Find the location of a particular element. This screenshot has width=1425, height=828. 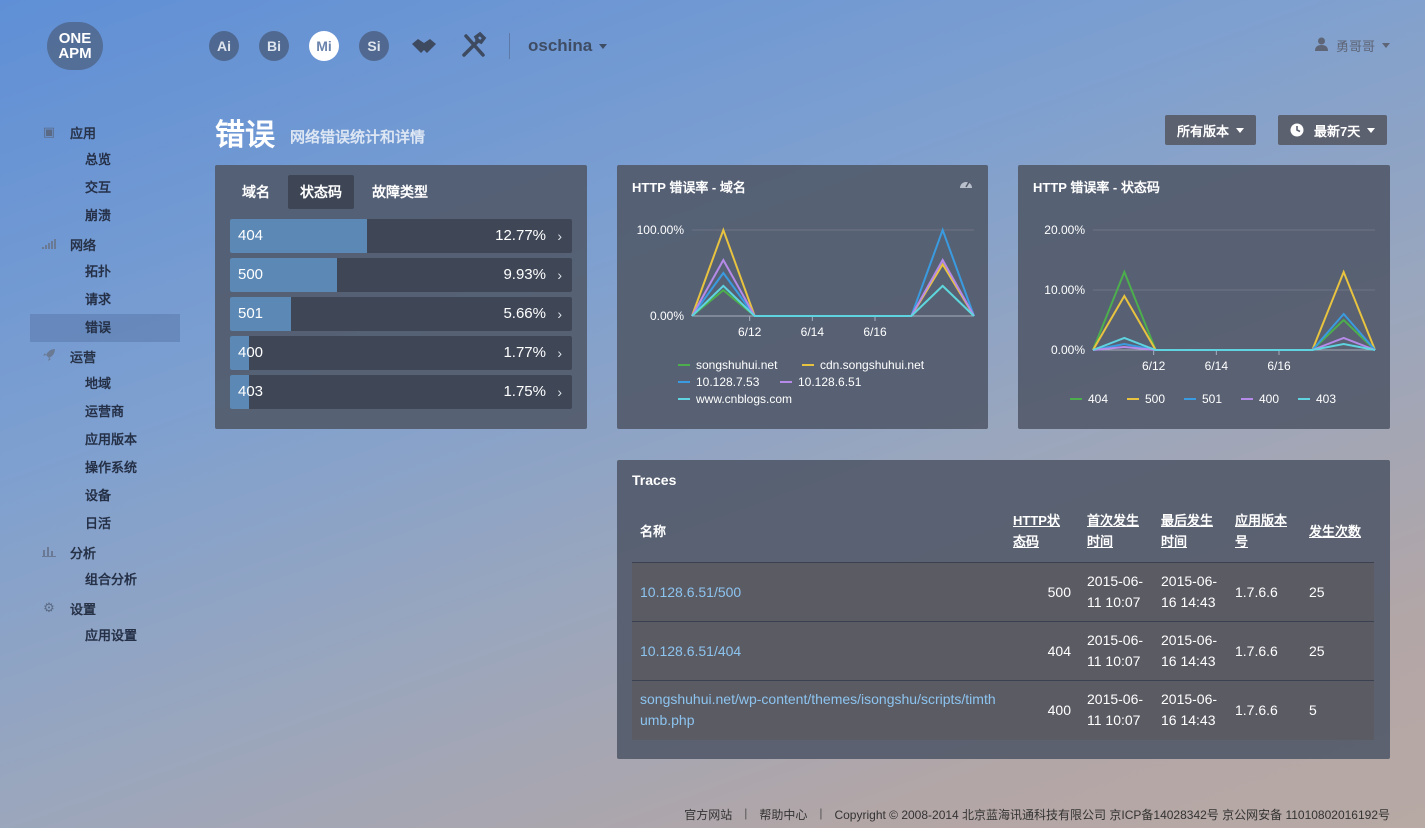

sidebar-item-app-settings: 应用设置 is located at coordinates (105, 636).